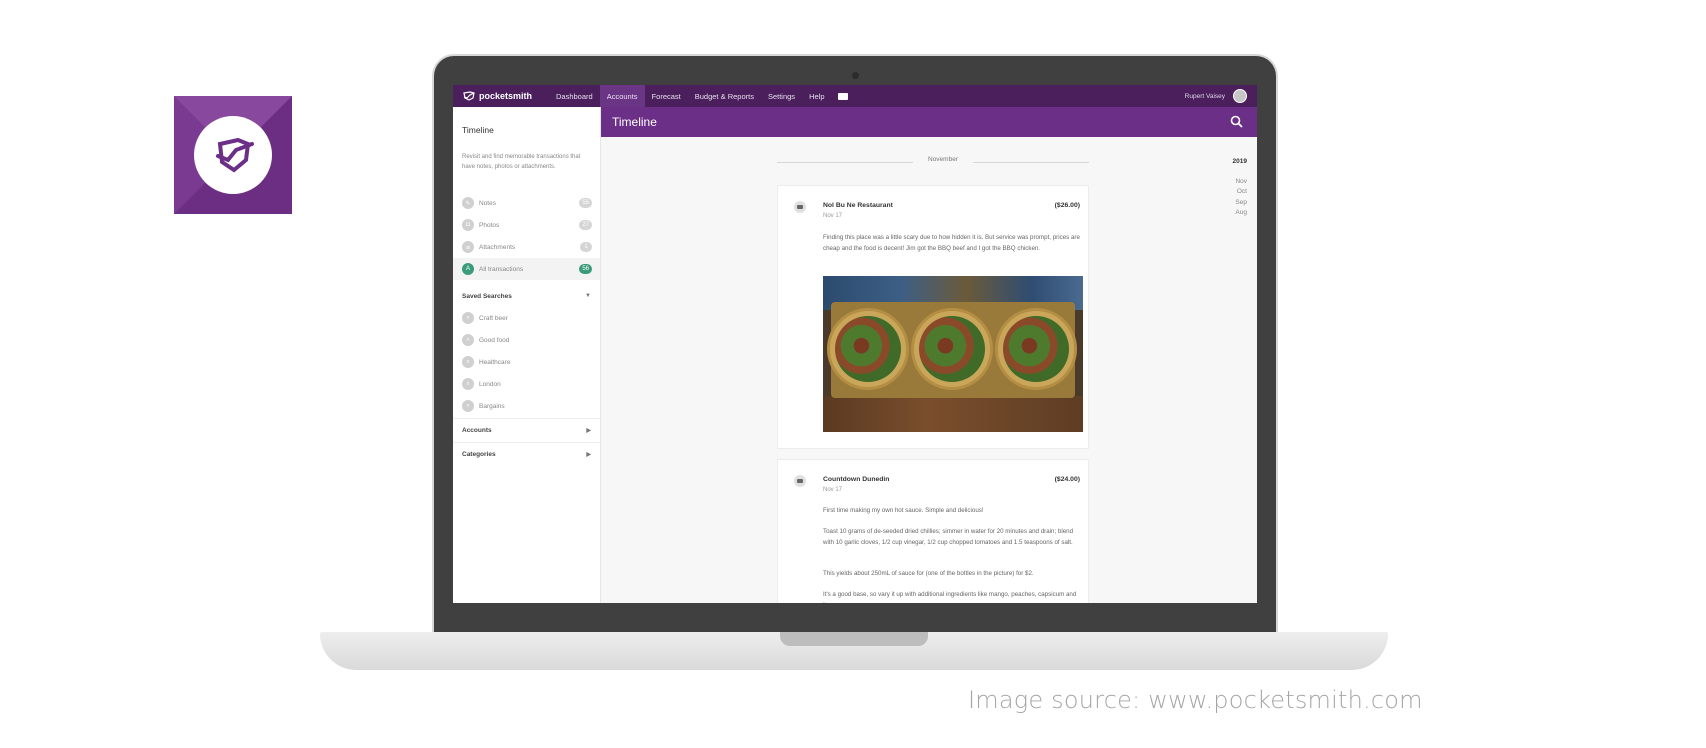  Describe the element at coordinates (526, 340) in the screenshot. I see `saved-search-item: ⌕ Good food` at that location.